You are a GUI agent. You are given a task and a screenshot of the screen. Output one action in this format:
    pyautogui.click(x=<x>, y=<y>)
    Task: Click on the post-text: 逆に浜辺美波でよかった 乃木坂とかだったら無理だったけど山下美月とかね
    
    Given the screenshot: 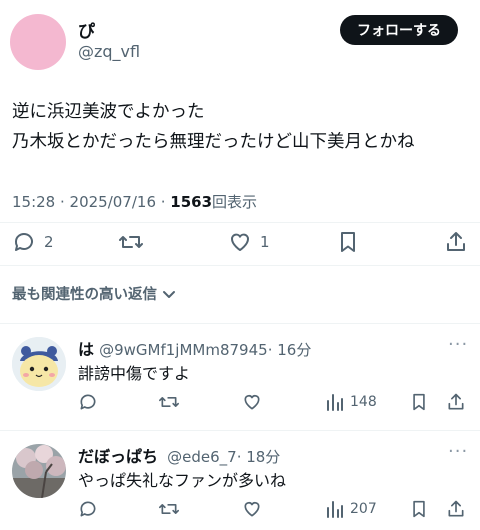 What is the action you would take?
    pyautogui.click(x=213, y=127)
    